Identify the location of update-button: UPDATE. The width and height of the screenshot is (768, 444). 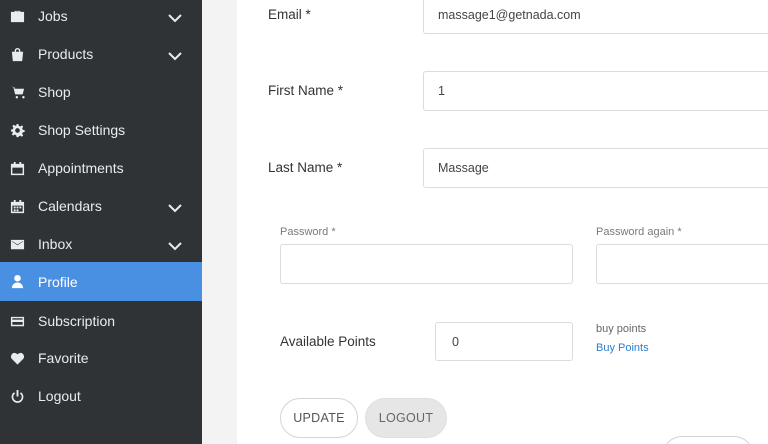
(319, 418).